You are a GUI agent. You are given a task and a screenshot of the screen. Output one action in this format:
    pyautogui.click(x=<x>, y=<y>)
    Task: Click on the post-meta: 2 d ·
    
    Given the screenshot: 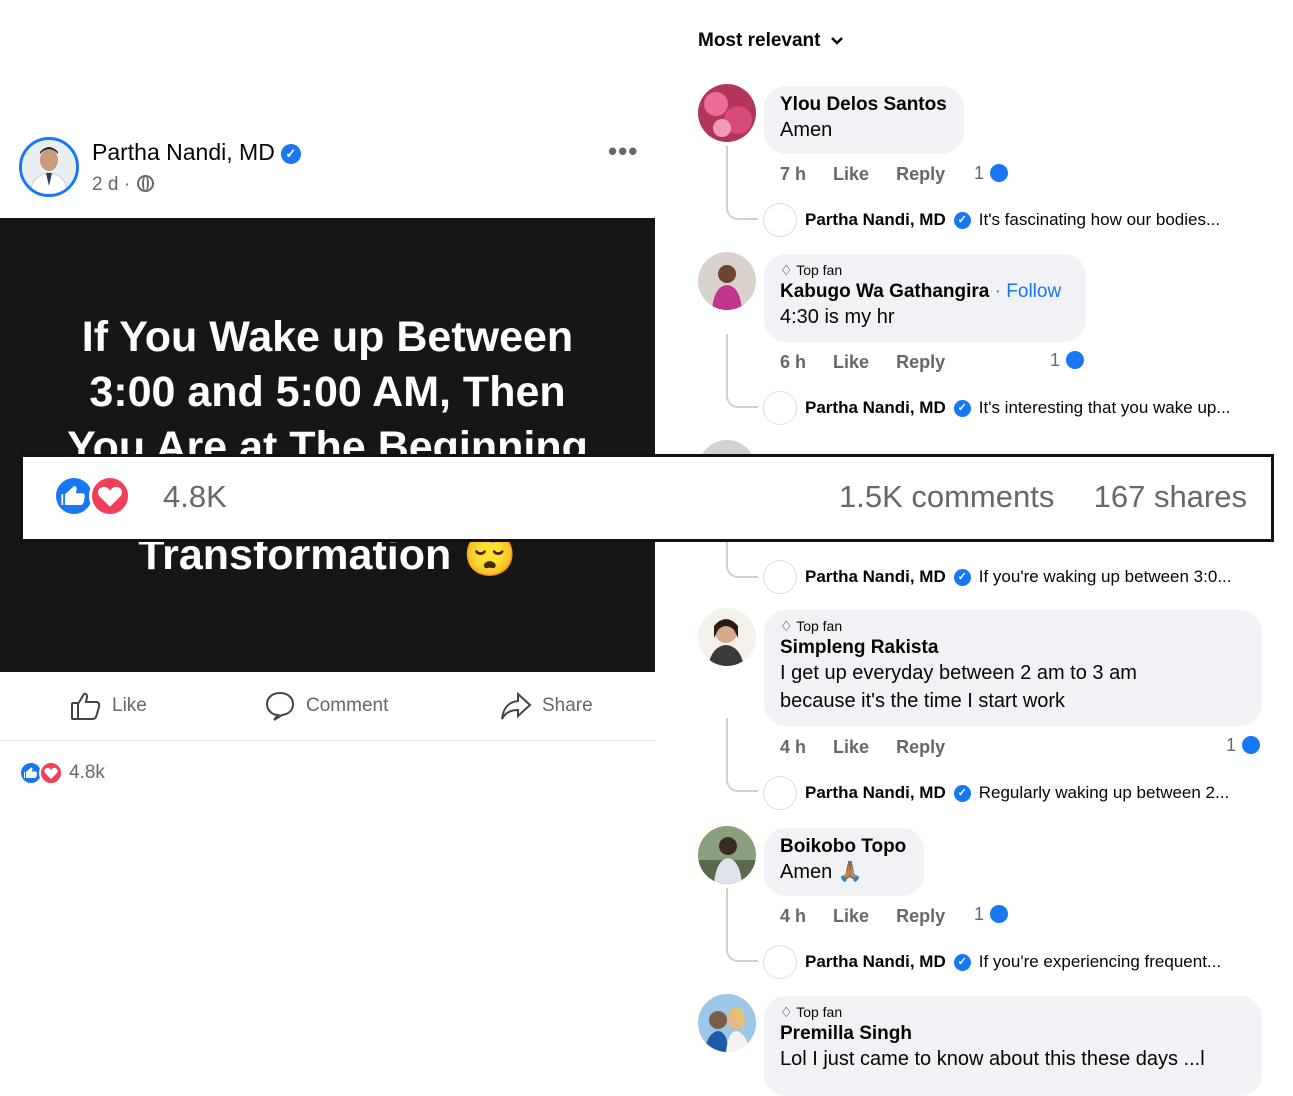 What is the action you would take?
    pyautogui.click(x=123, y=185)
    